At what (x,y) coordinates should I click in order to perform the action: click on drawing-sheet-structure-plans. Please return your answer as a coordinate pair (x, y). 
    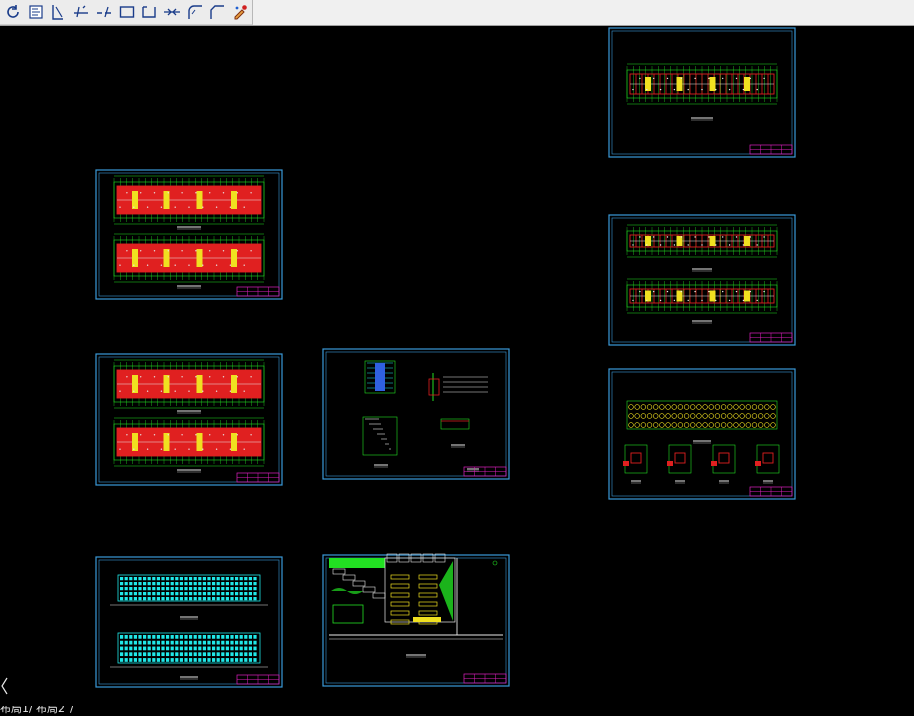
    Looking at the image, I should click on (702, 280).